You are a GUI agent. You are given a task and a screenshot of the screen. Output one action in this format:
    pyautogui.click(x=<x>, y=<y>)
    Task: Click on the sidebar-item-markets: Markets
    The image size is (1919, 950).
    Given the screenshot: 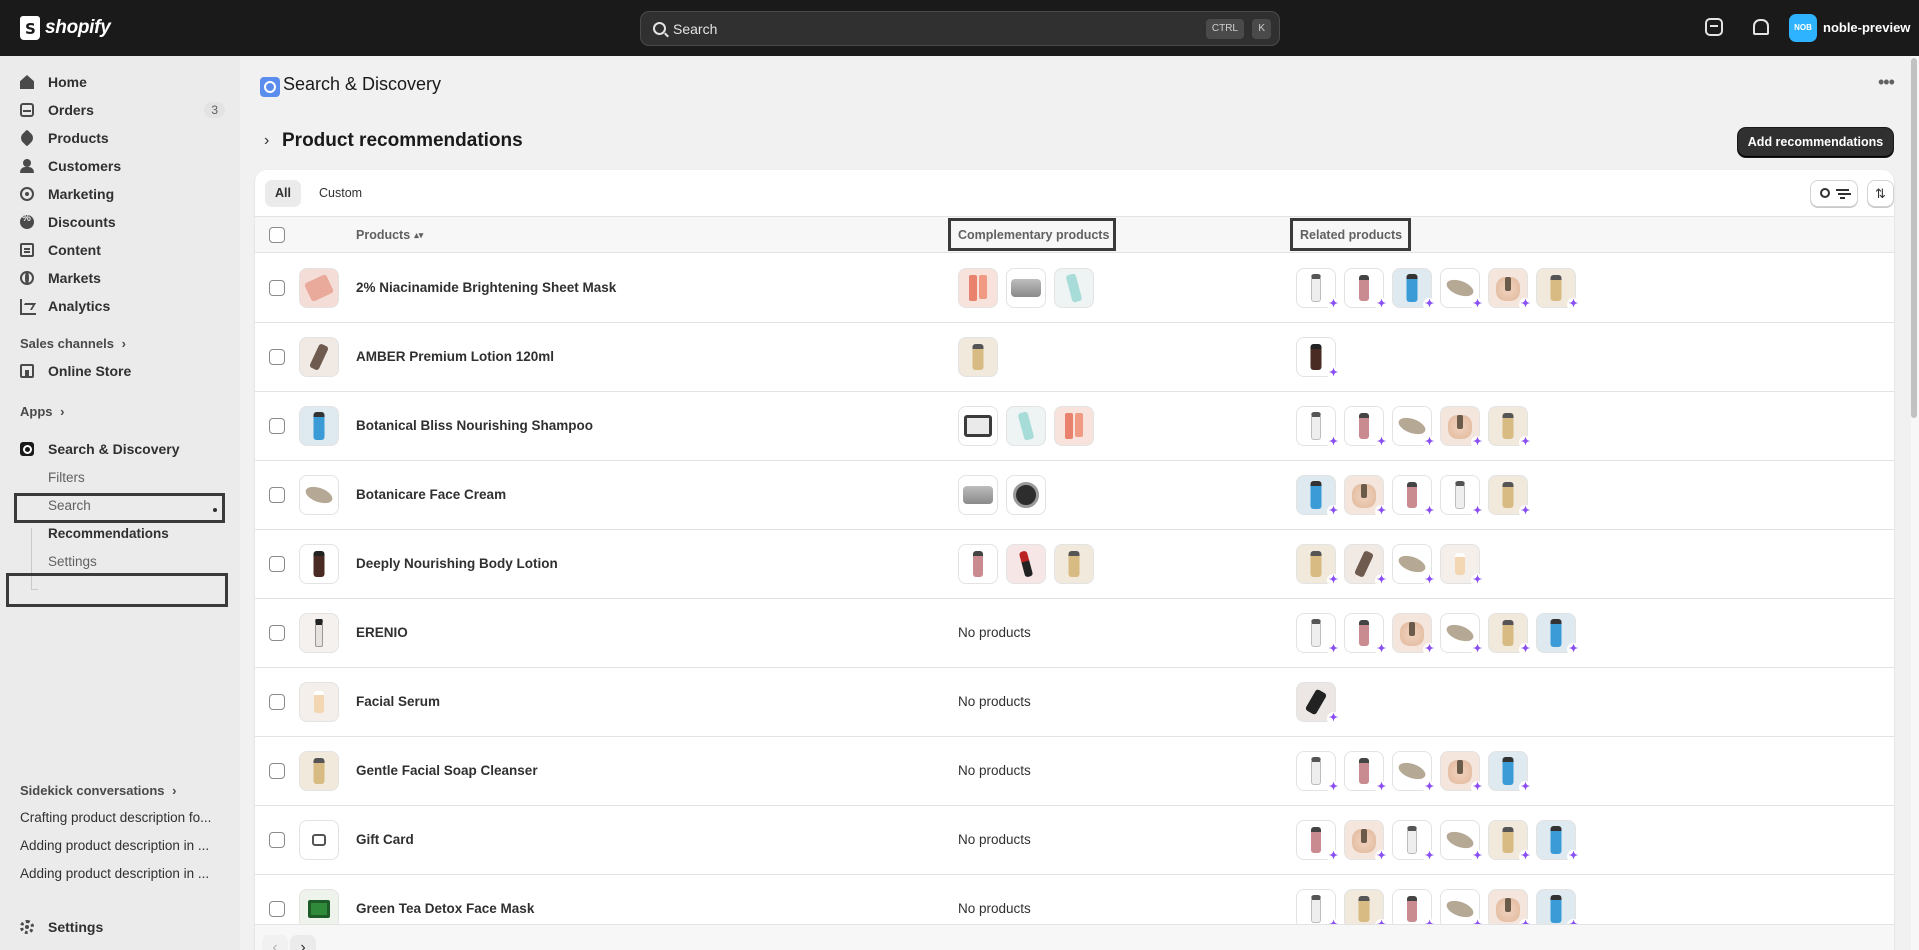 What is the action you would take?
    pyautogui.click(x=122, y=278)
    